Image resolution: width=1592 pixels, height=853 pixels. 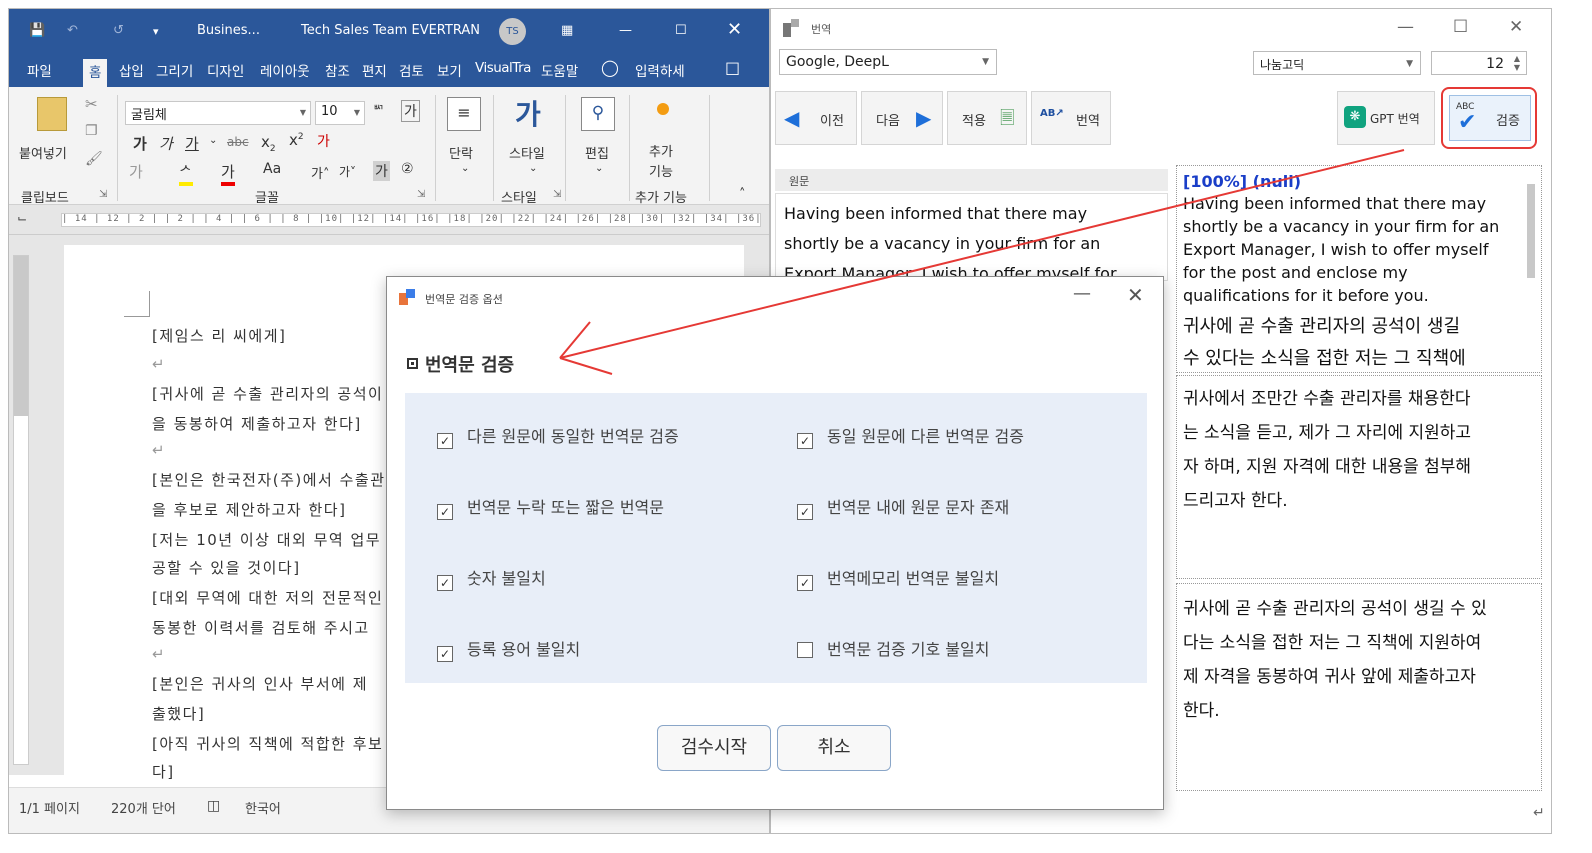 What do you see at coordinates (94, 159) in the screenshot?
I see `format-painter-icon: 🖌` at bounding box center [94, 159].